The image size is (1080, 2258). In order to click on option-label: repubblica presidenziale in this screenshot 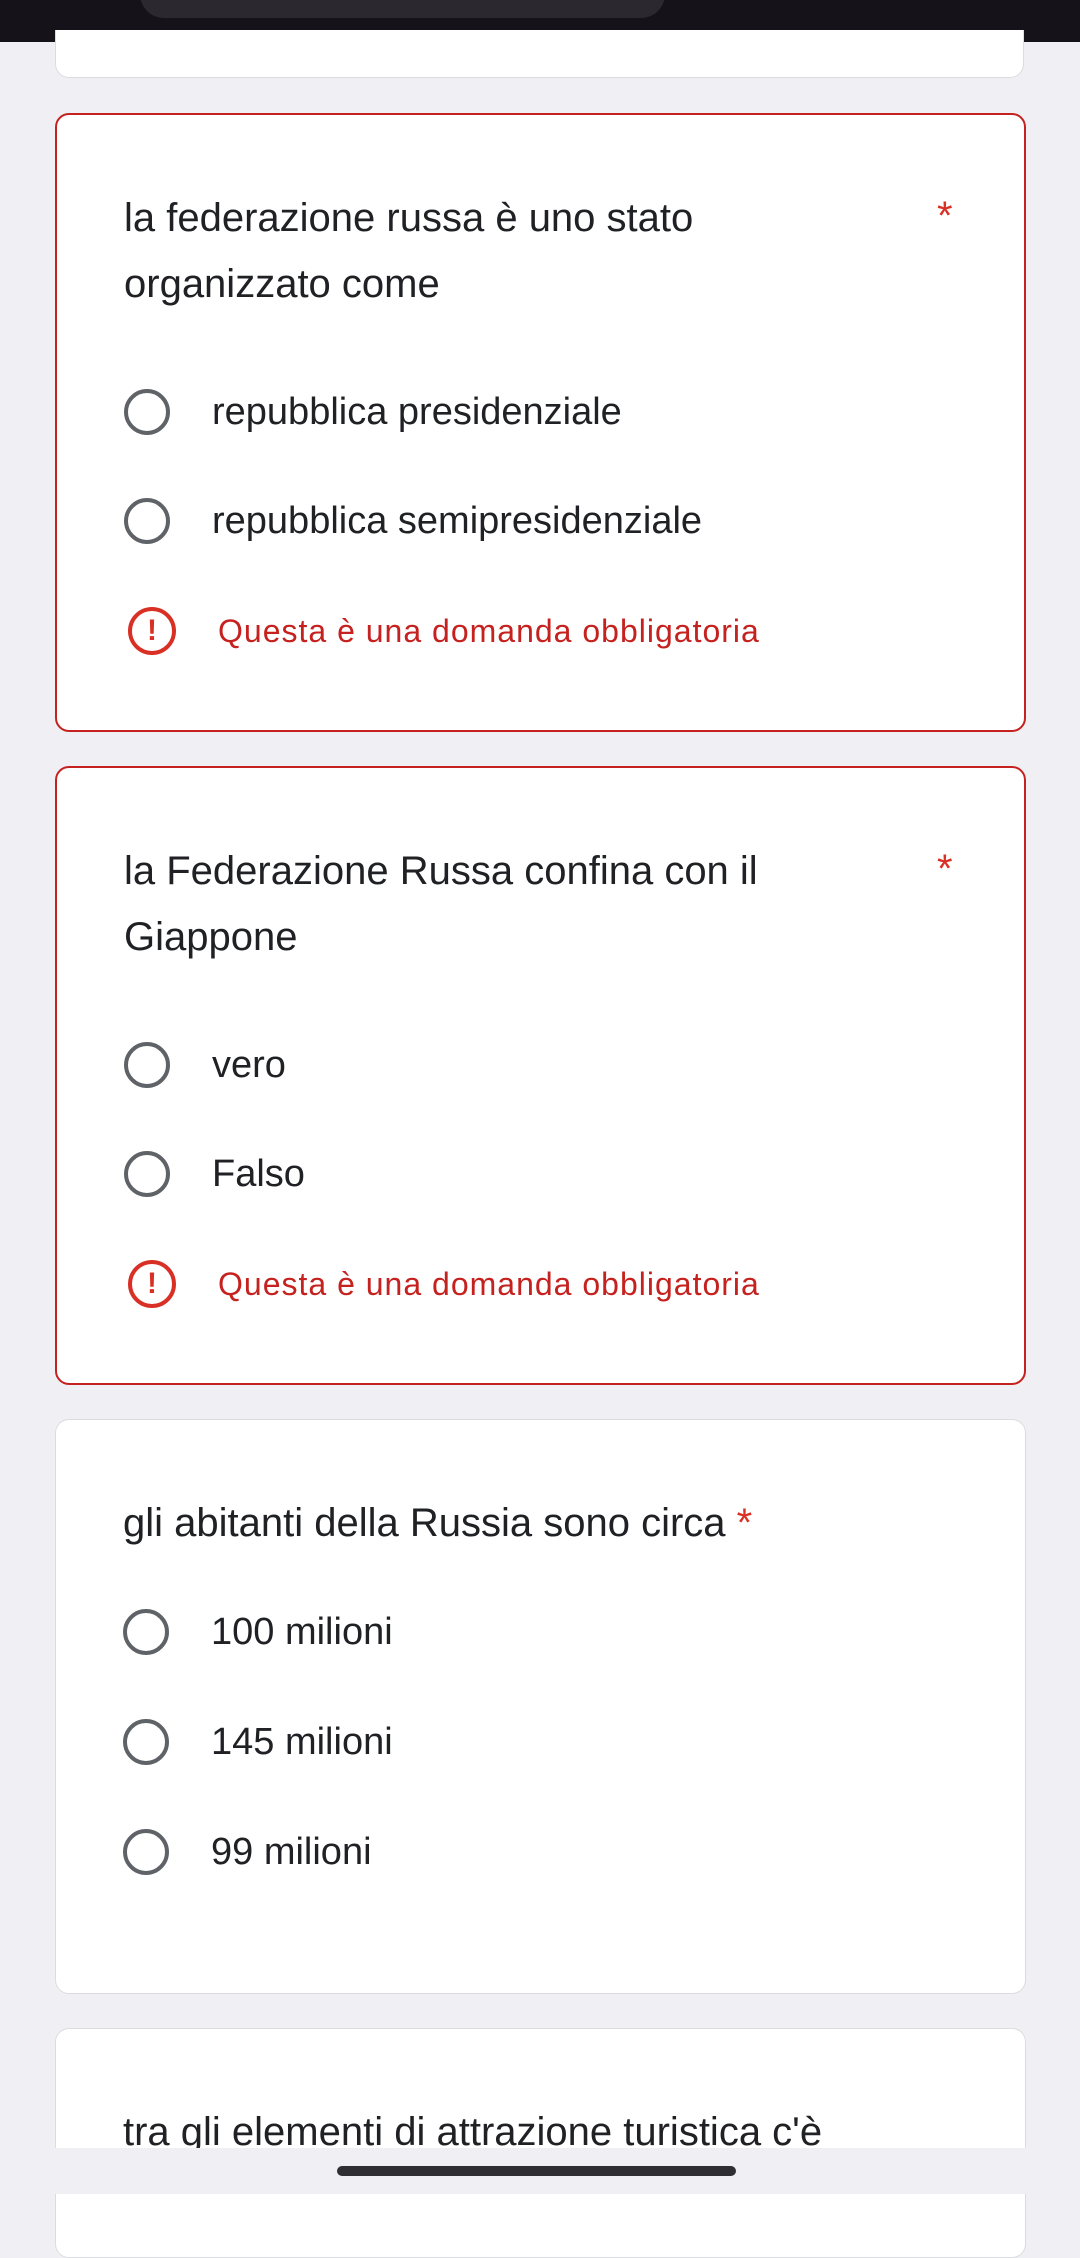, I will do `click(417, 411)`.